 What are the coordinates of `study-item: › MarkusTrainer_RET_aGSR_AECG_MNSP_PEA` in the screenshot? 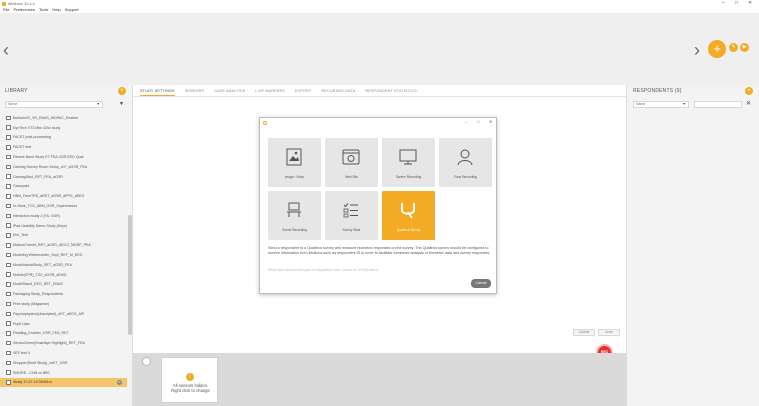 It's located at (63, 245).